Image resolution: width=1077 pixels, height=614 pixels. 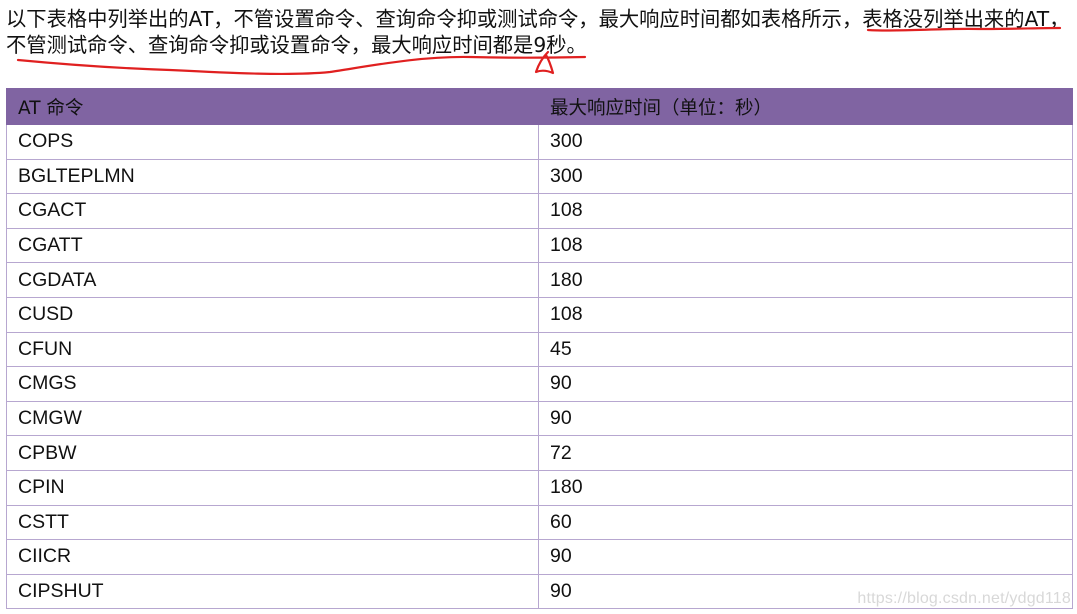 I want to click on table-row: CPIN 180, so click(x=539, y=487).